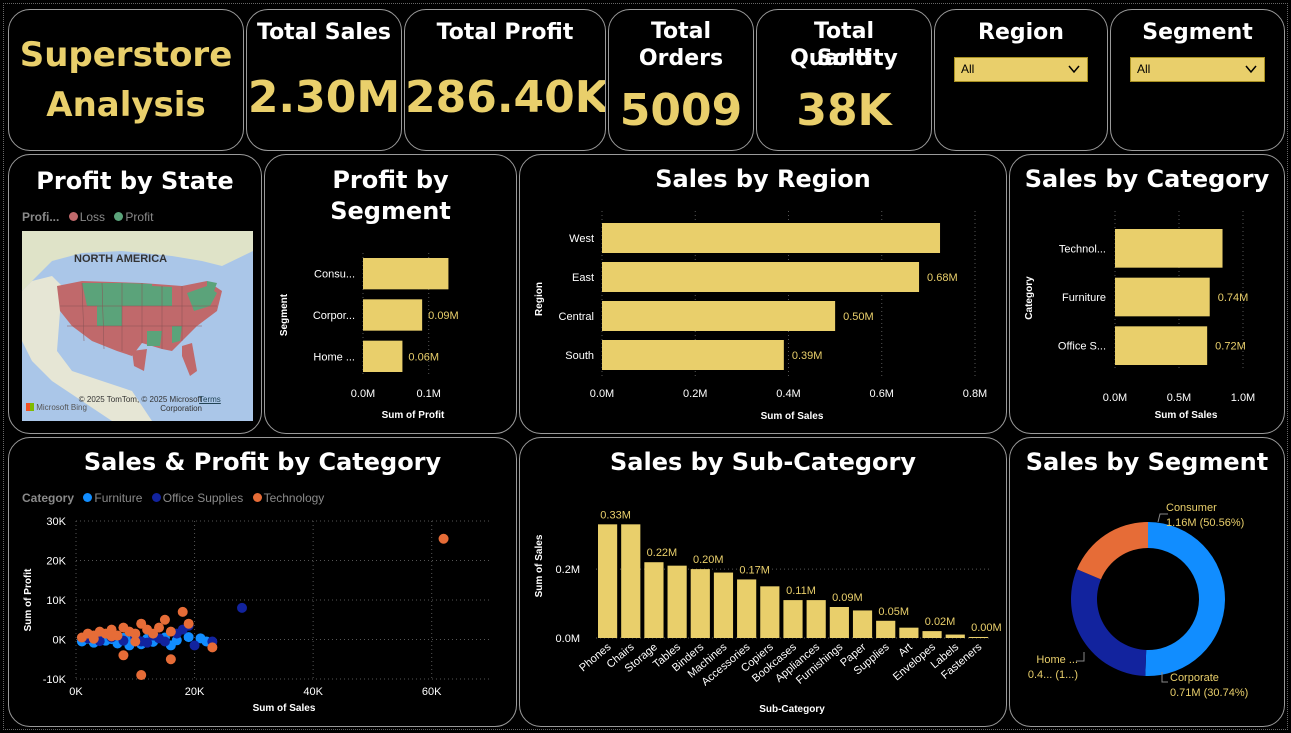 This screenshot has width=1291, height=733. I want to click on x-tick-label: 1.0M, so click(1243, 398).